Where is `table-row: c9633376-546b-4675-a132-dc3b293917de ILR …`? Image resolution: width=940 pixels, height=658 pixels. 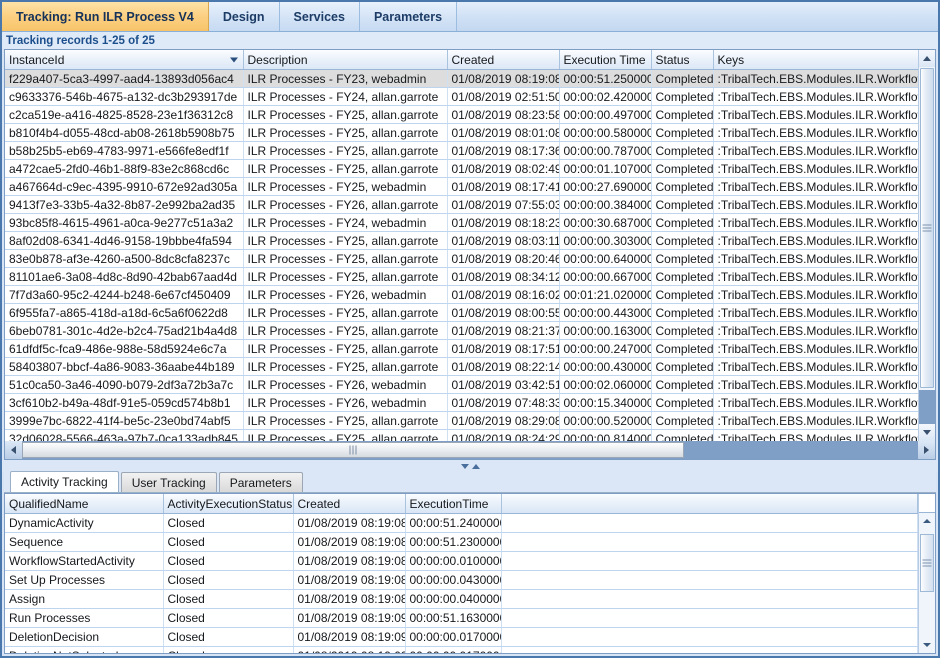 table-row: c9633376-546b-4675-a132-dc3b293917de ILR … is located at coordinates (461, 96).